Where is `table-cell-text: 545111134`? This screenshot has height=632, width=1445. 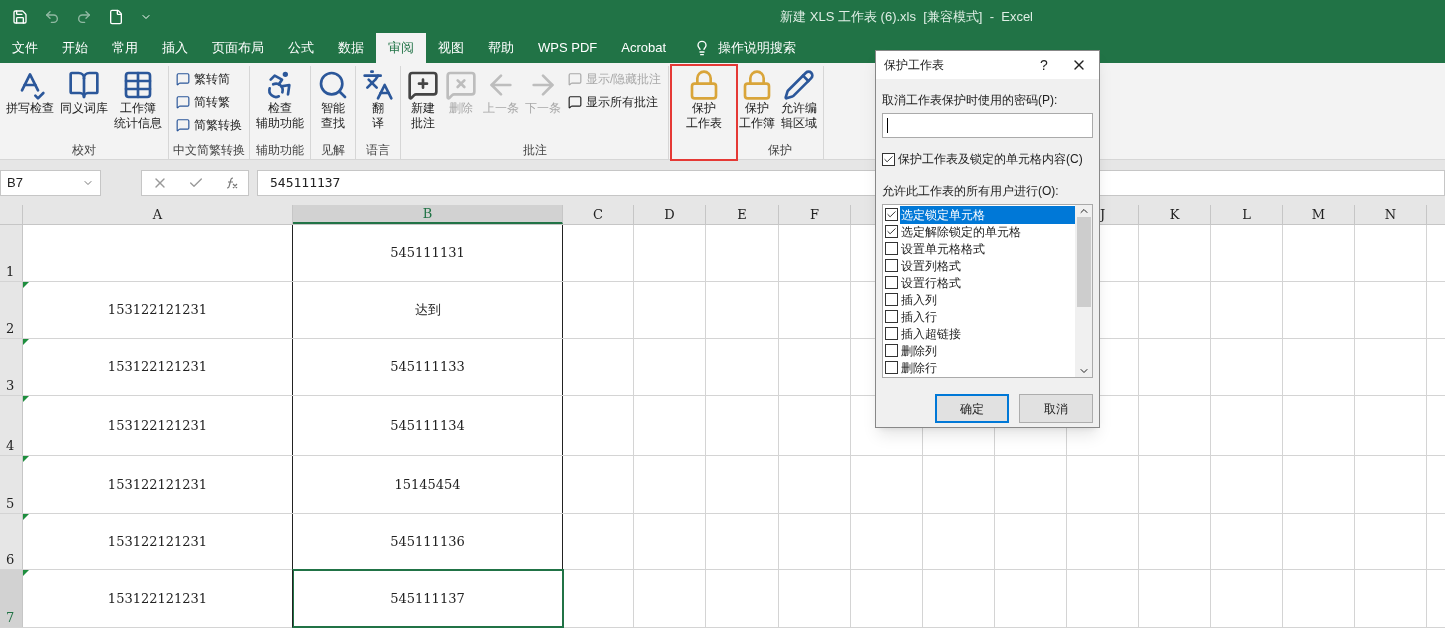 table-cell-text: 545111134 is located at coordinates (427, 425).